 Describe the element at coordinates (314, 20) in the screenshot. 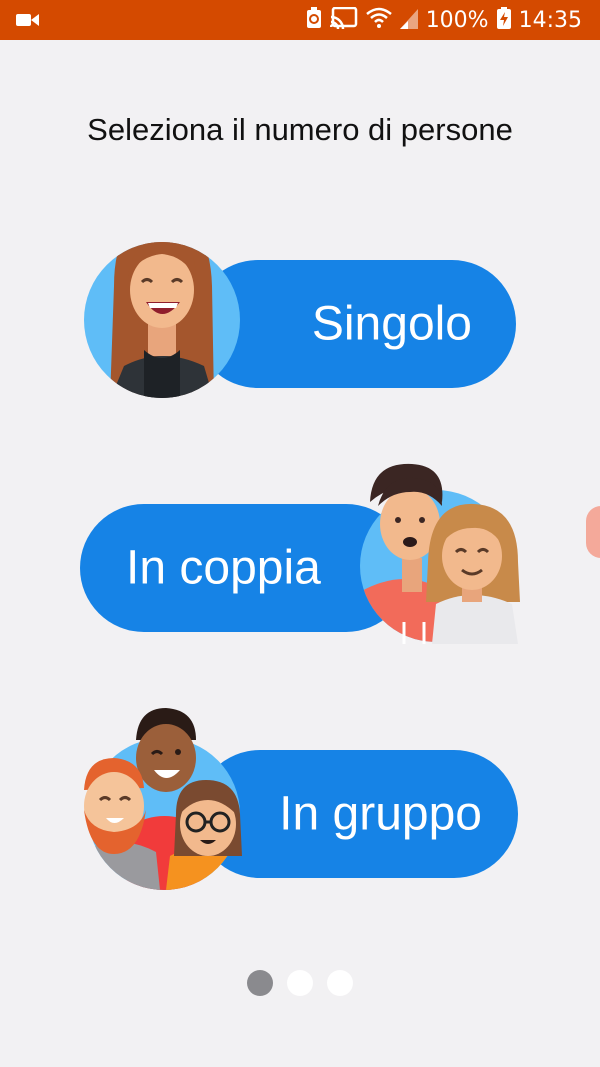

I see `recycle-notification-icon` at that location.